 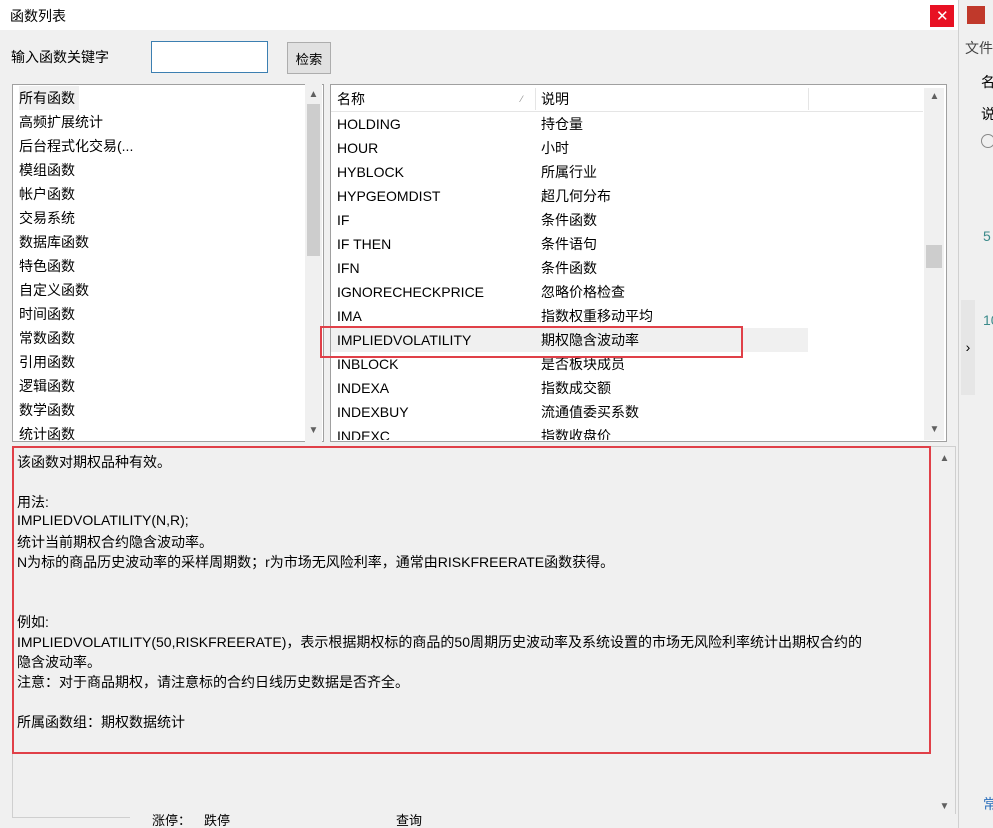 What do you see at coordinates (576, 196) in the screenshot?
I see `function-desc: 超几何分布` at bounding box center [576, 196].